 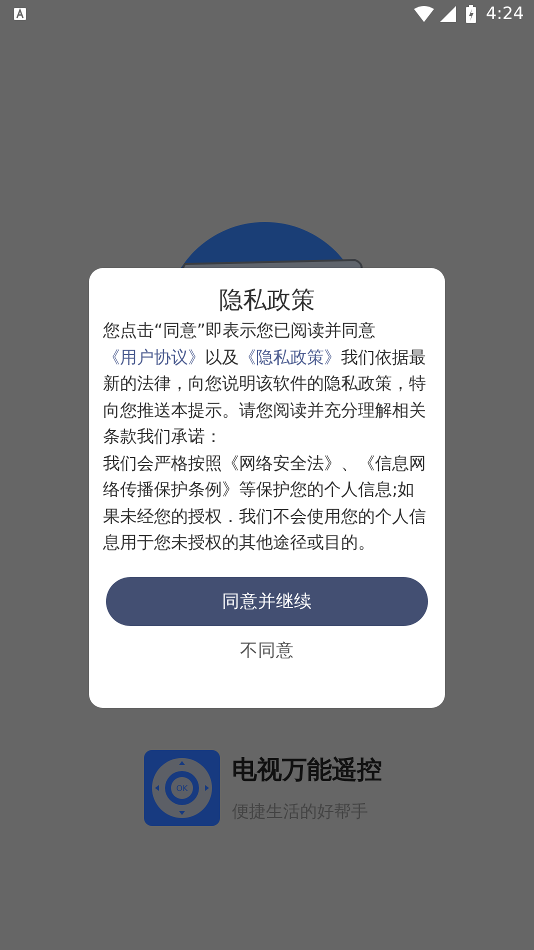 I want to click on remote-control-icon: OK, so click(x=182, y=788).